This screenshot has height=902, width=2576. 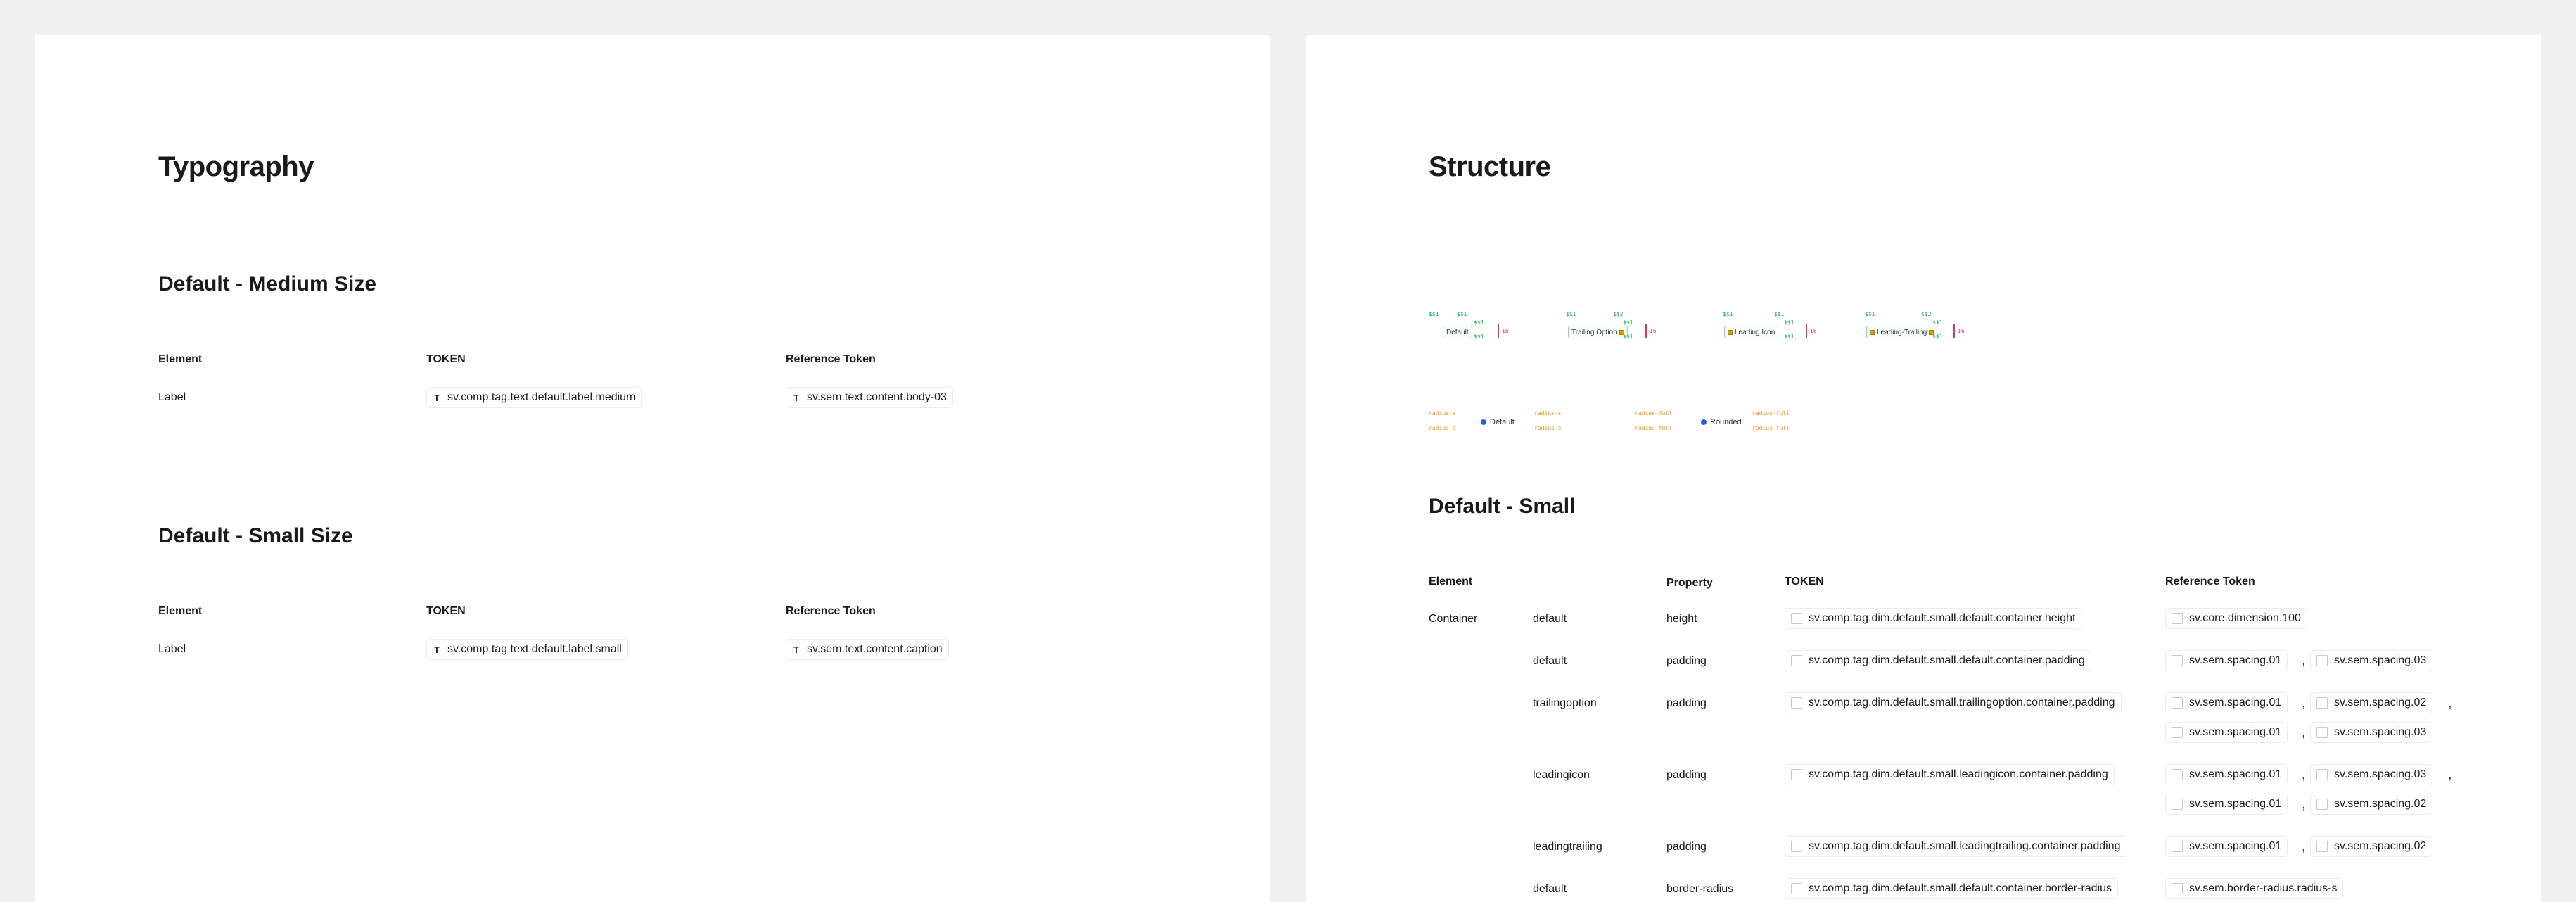 What do you see at coordinates (1704, 422) in the screenshot?
I see `status-dot-icon` at bounding box center [1704, 422].